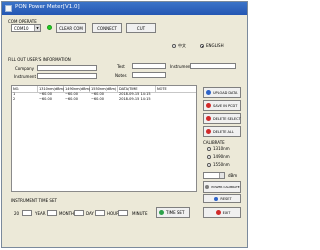 The width and height of the screenshot is (320, 250). I want to click on clear-com-button: CLEAR COM, so click(71, 28).